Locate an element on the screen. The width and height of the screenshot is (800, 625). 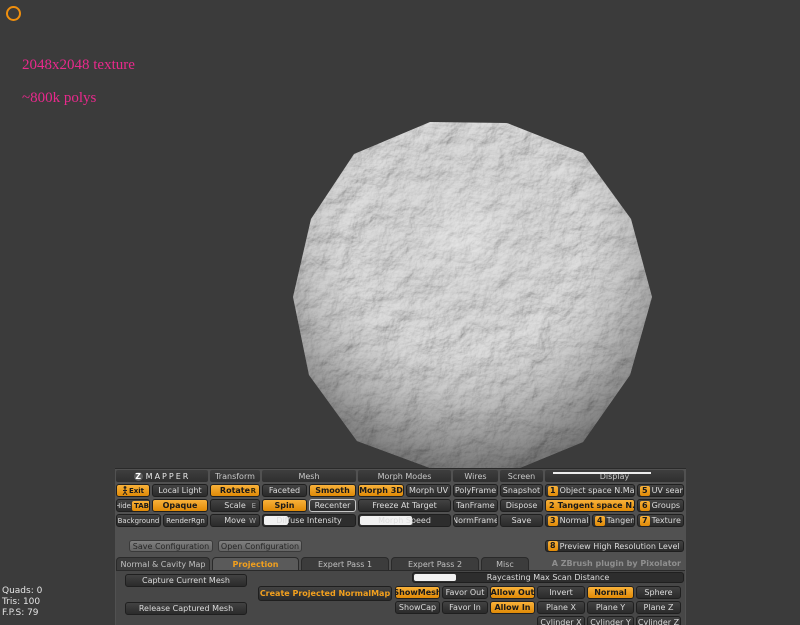
plugin-credit: A ZBrush plugin by Pixolator is located at coordinates (616, 563).